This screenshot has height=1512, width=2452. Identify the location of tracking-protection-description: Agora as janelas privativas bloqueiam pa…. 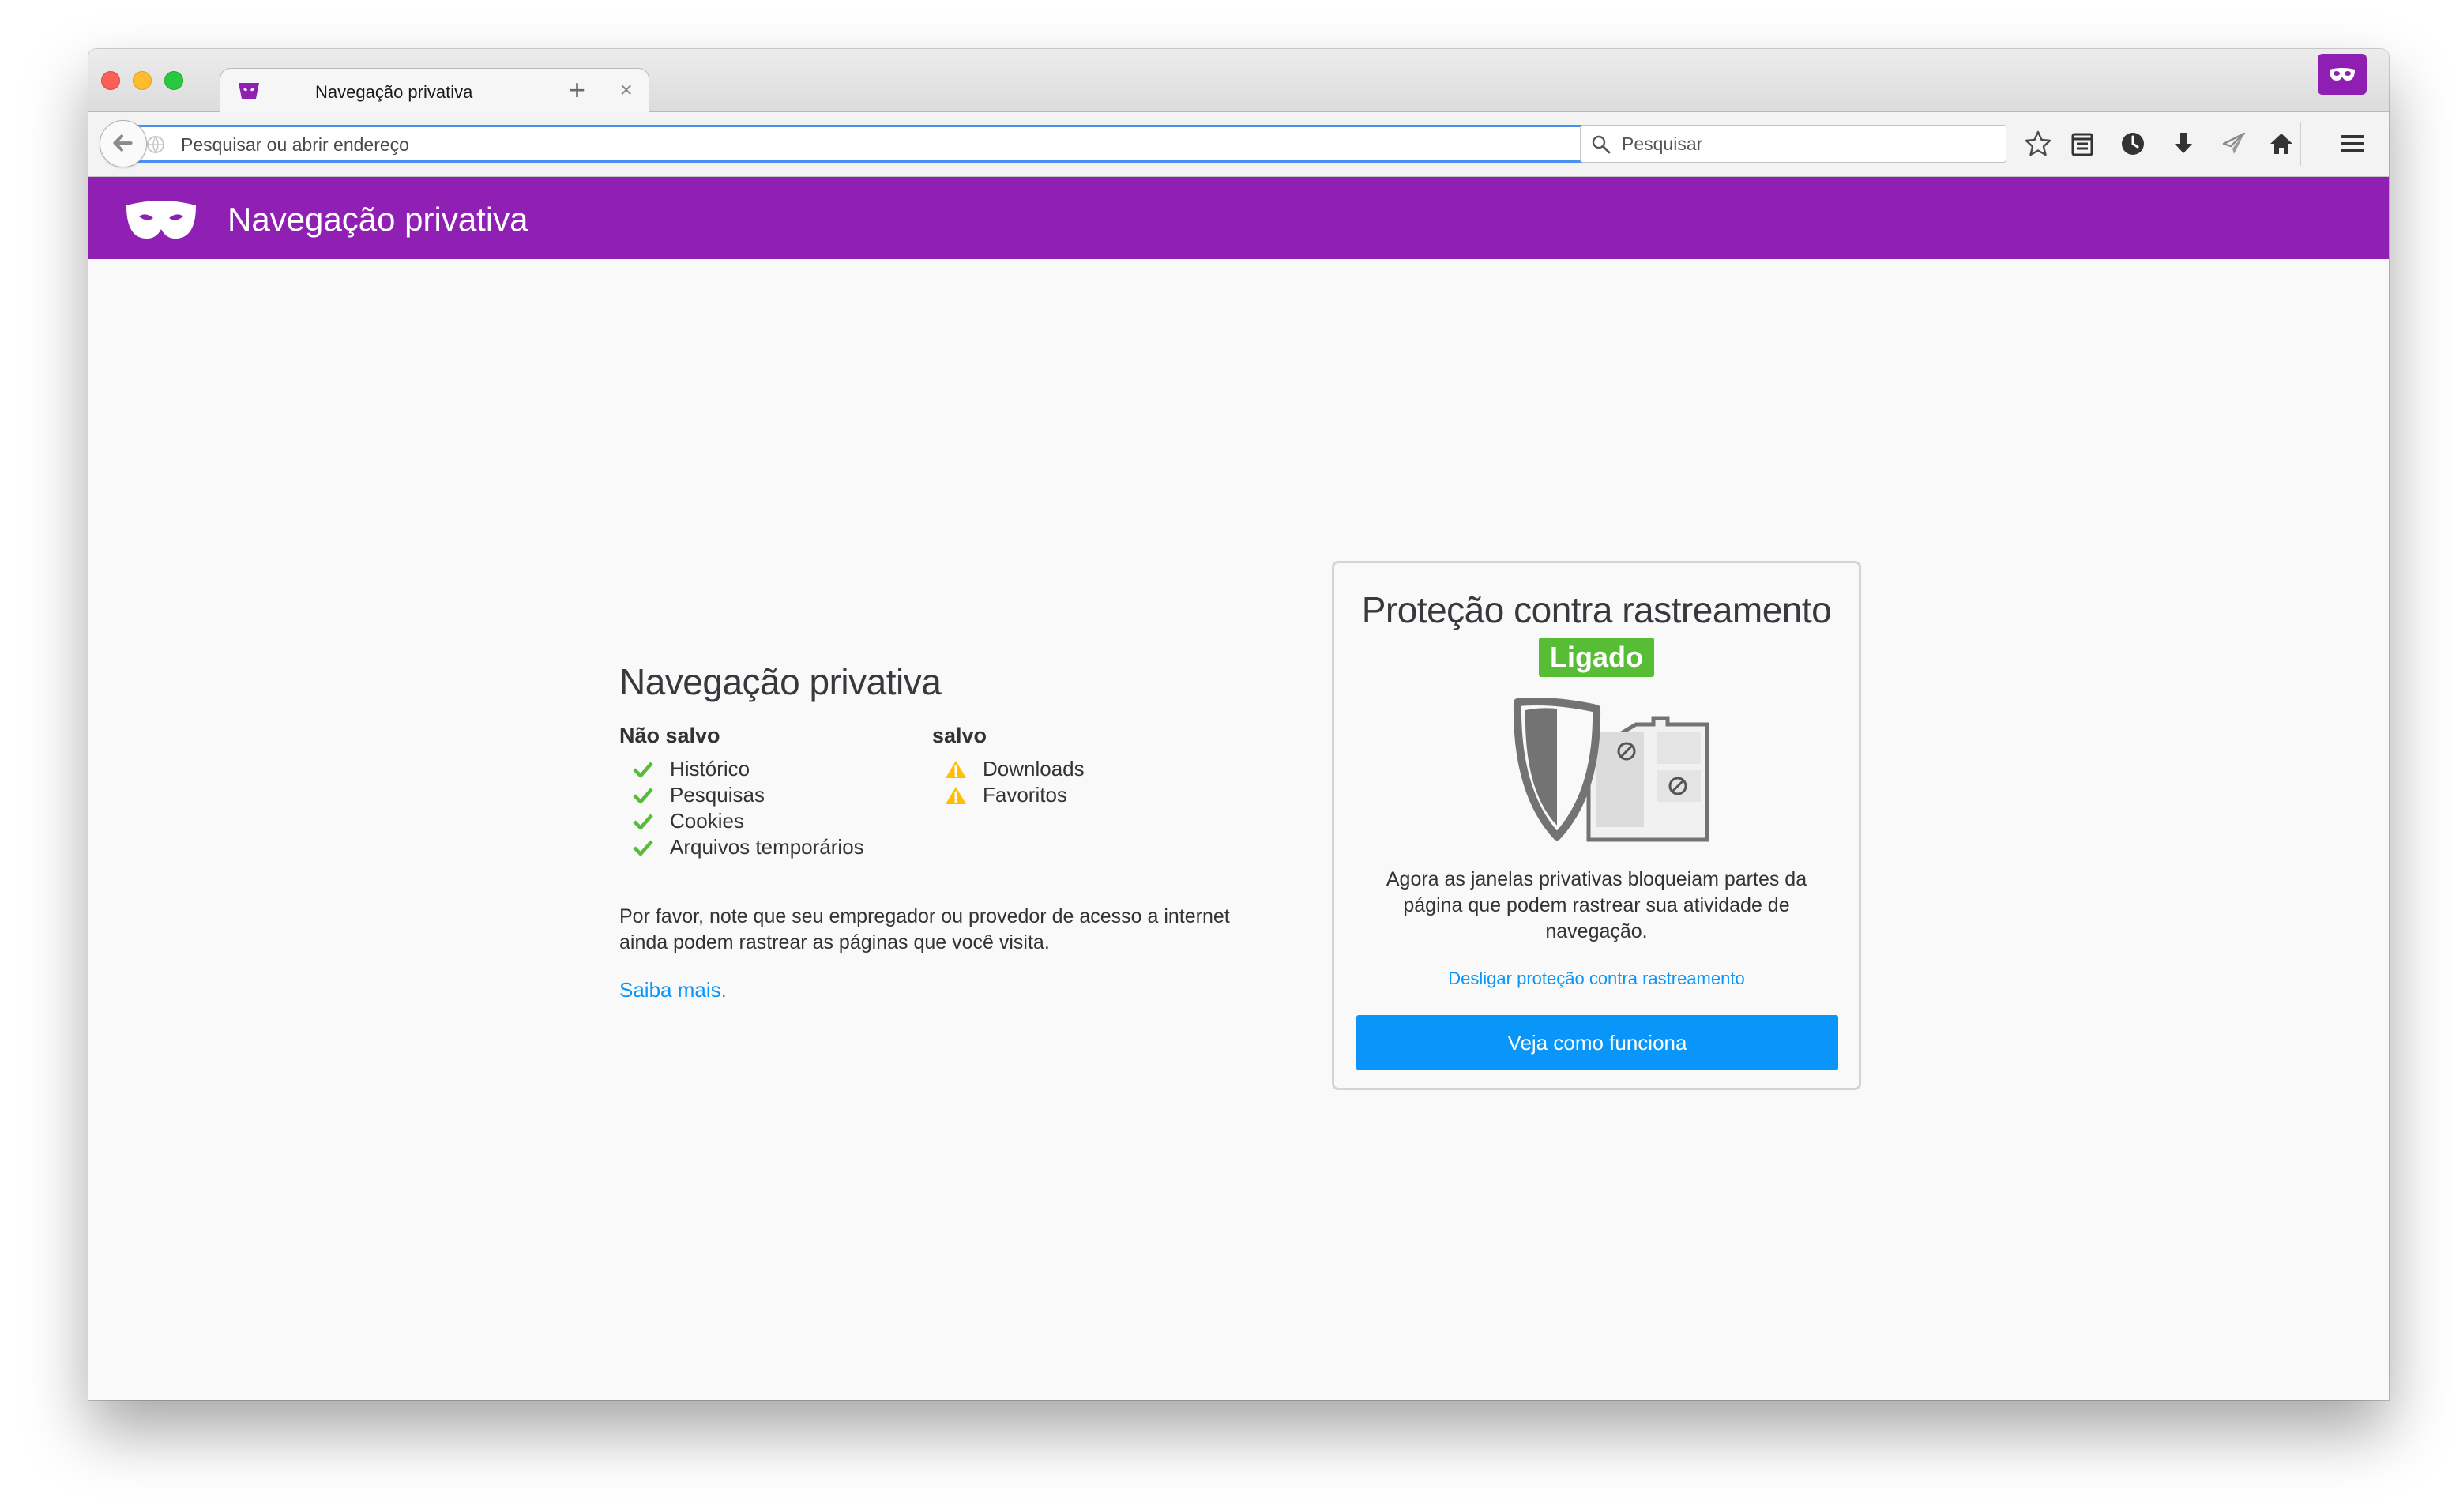
(1596, 905).